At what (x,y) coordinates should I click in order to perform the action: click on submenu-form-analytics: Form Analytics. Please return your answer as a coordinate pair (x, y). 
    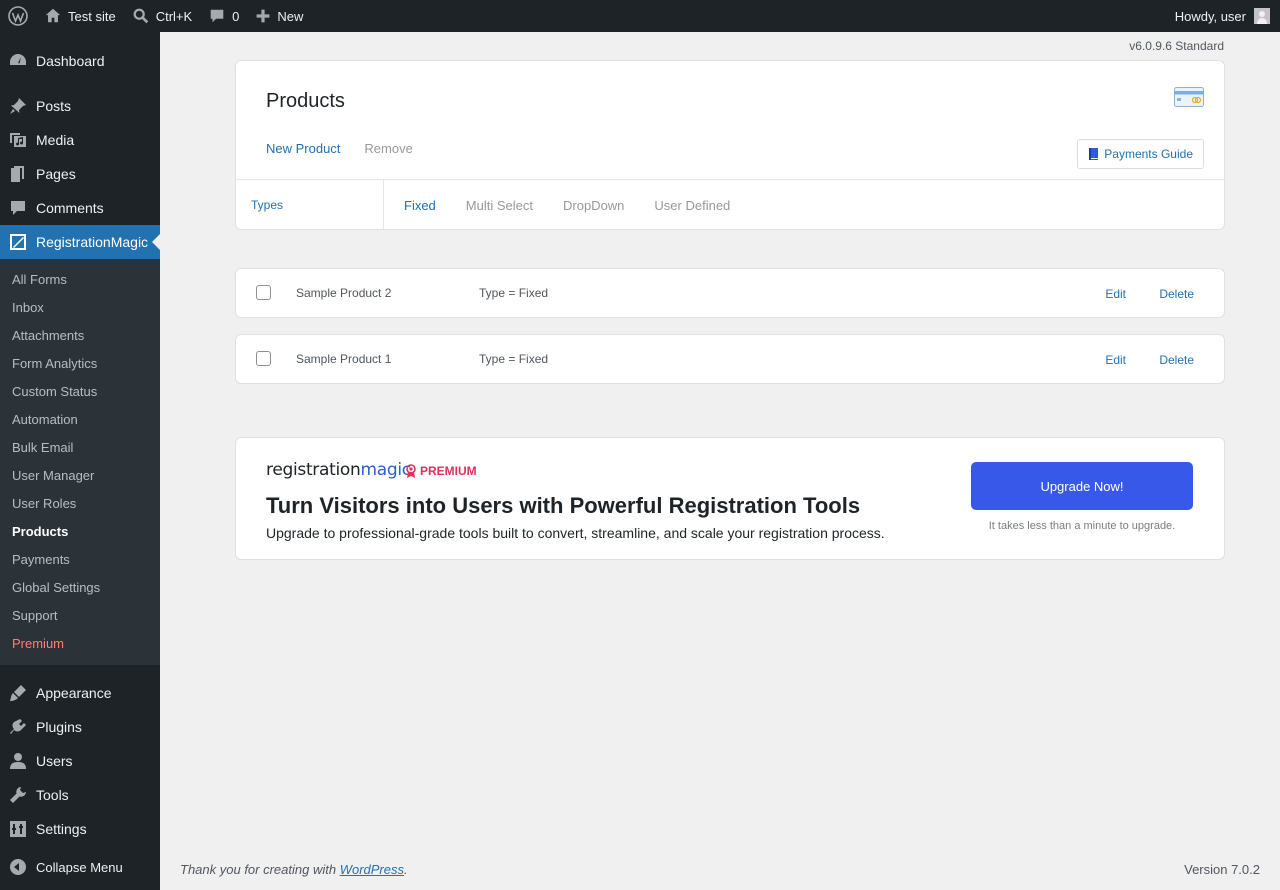
    Looking at the image, I should click on (80, 364).